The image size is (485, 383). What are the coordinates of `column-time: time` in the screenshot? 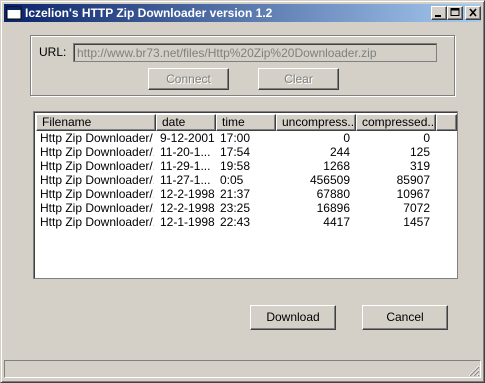 It's located at (246, 122).